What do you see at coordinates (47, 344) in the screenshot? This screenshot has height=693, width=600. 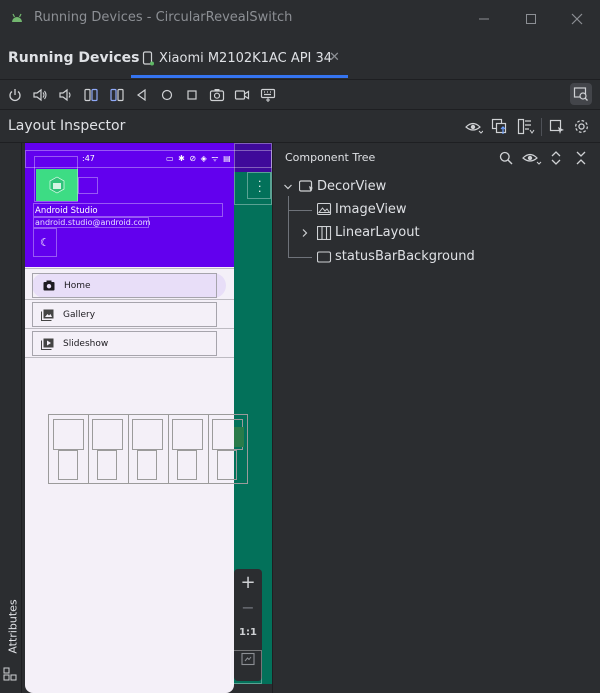 I see `slideshow-icon` at bounding box center [47, 344].